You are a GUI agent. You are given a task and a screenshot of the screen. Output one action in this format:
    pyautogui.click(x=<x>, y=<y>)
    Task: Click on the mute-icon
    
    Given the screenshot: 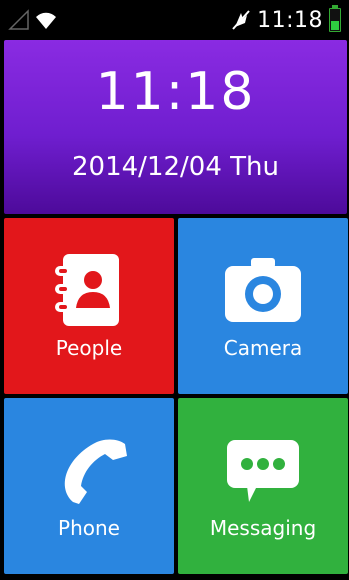 What is the action you would take?
    pyautogui.click(x=241, y=20)
    